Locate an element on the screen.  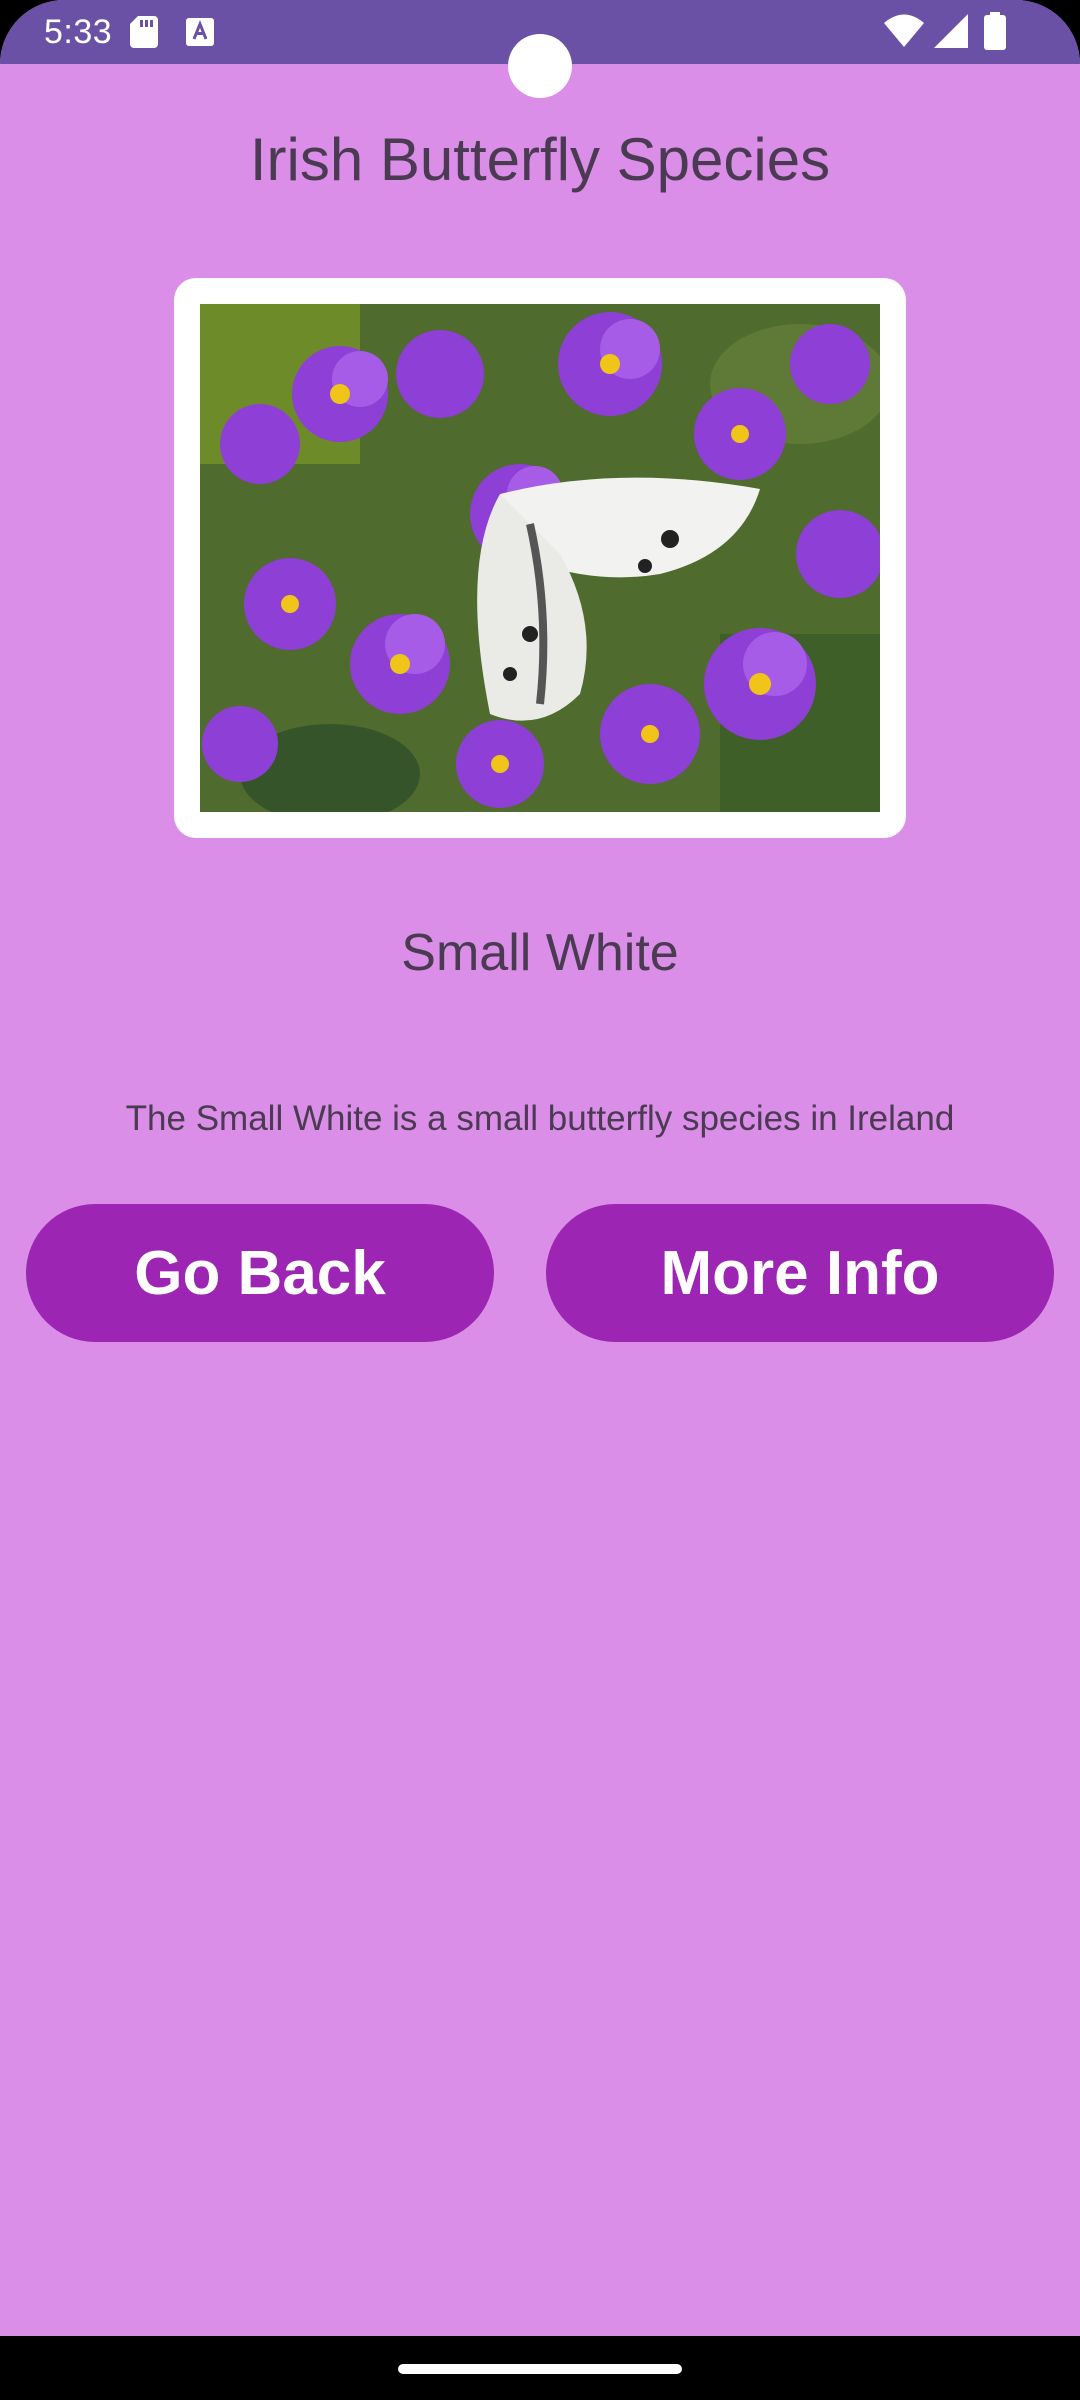
wifi-icon is located at coordinates (904, 30).